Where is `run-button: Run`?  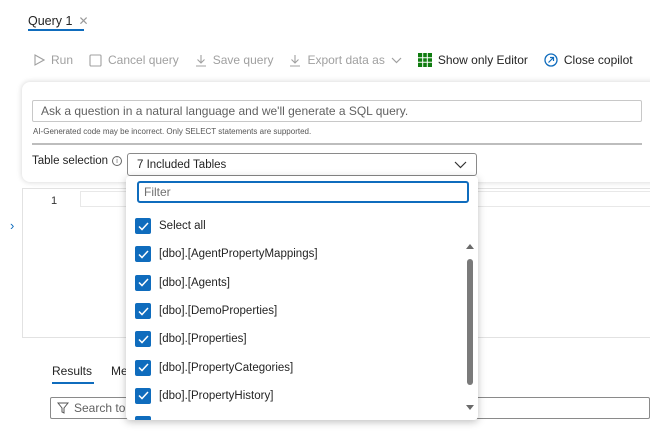 run-button: Run is located at coordinates (53, 60).